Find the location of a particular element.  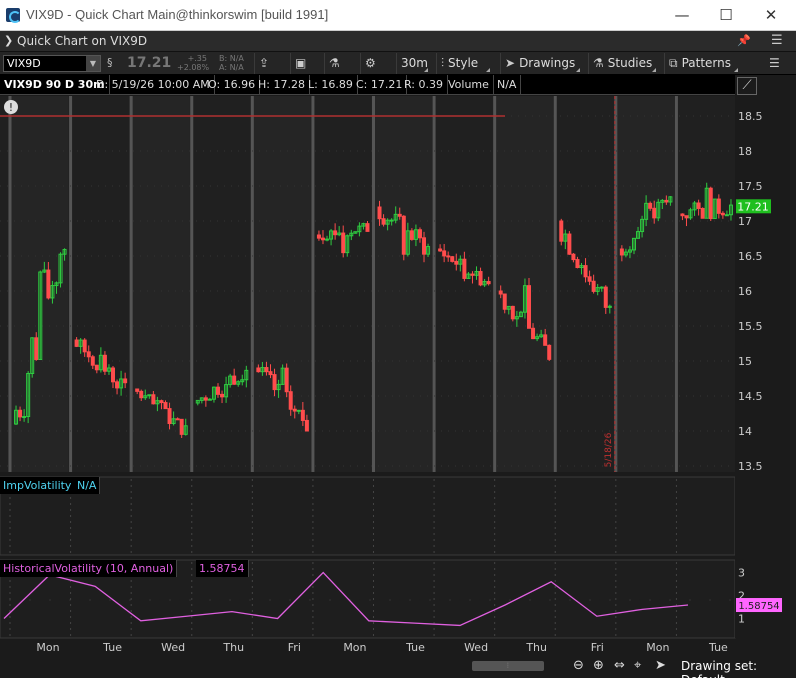

x-axis-day-label: Wed is located at coordinates (173, 647).